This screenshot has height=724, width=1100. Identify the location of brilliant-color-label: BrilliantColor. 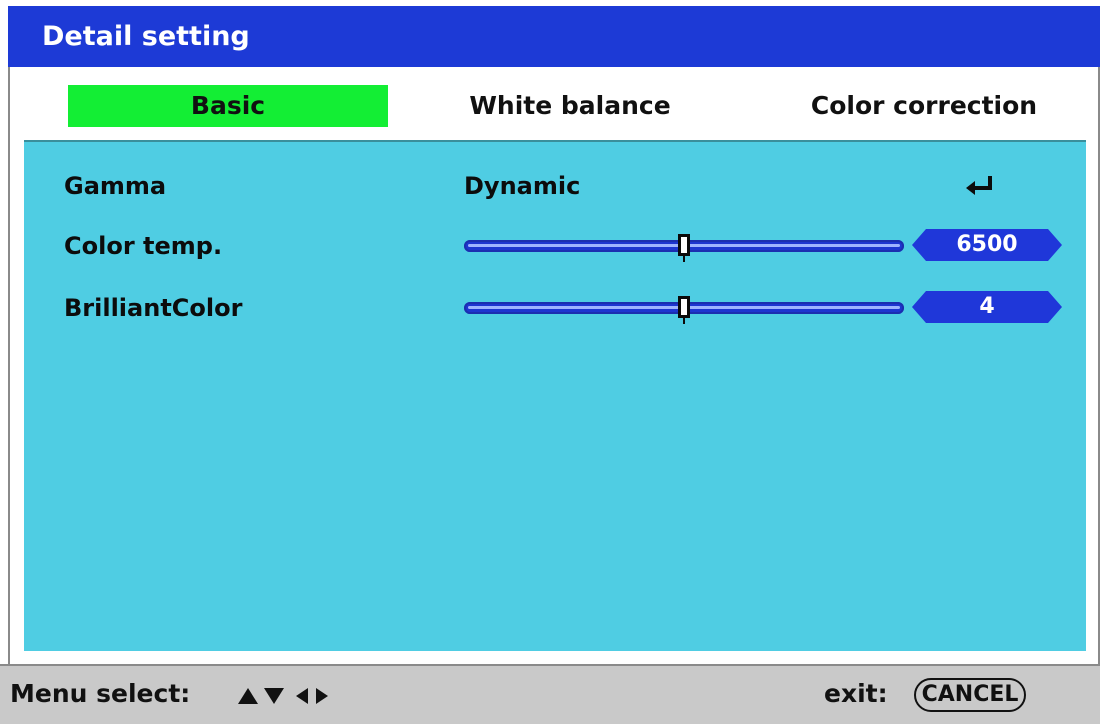
(153, 308).